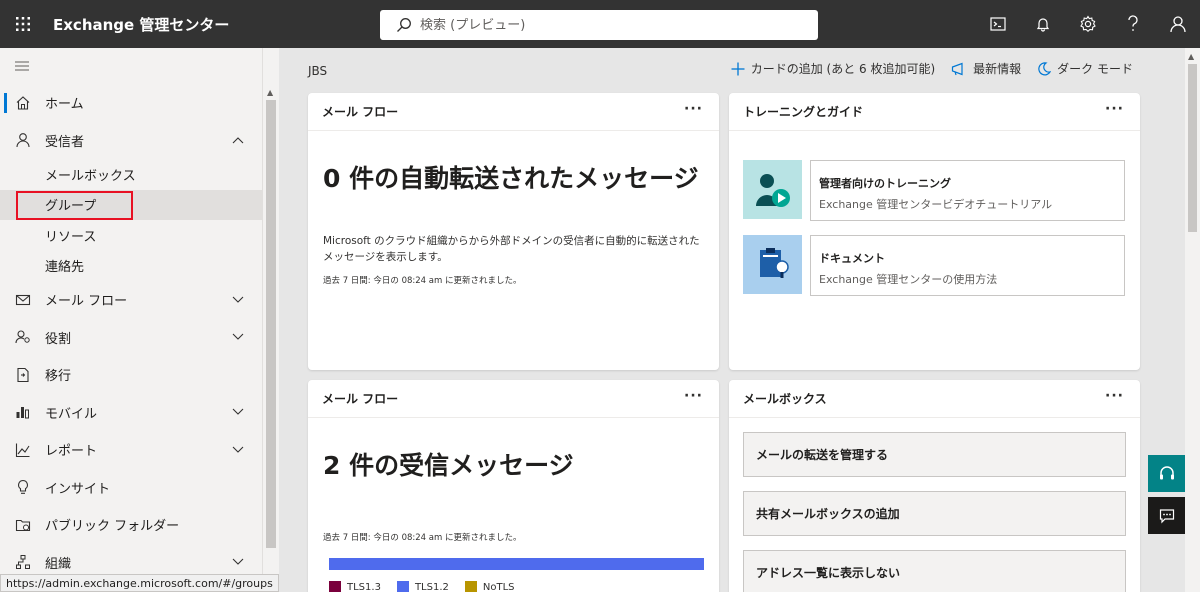  I want to click on nav-item-mobile: モバイル, so click(131, 413).